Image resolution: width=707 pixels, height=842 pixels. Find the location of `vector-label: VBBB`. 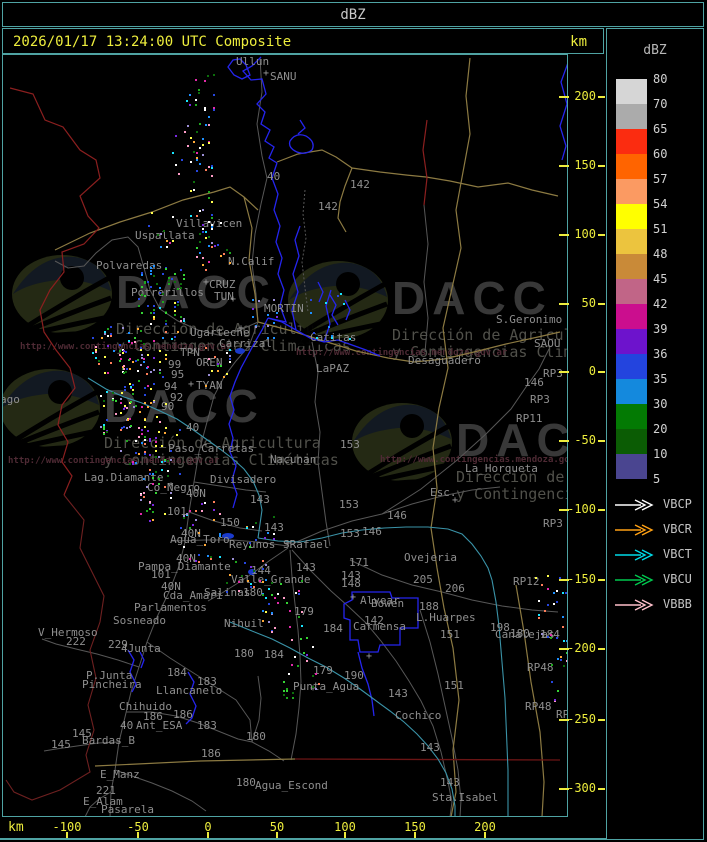

vector-label: VBBB is located at coordinates (677, 604).